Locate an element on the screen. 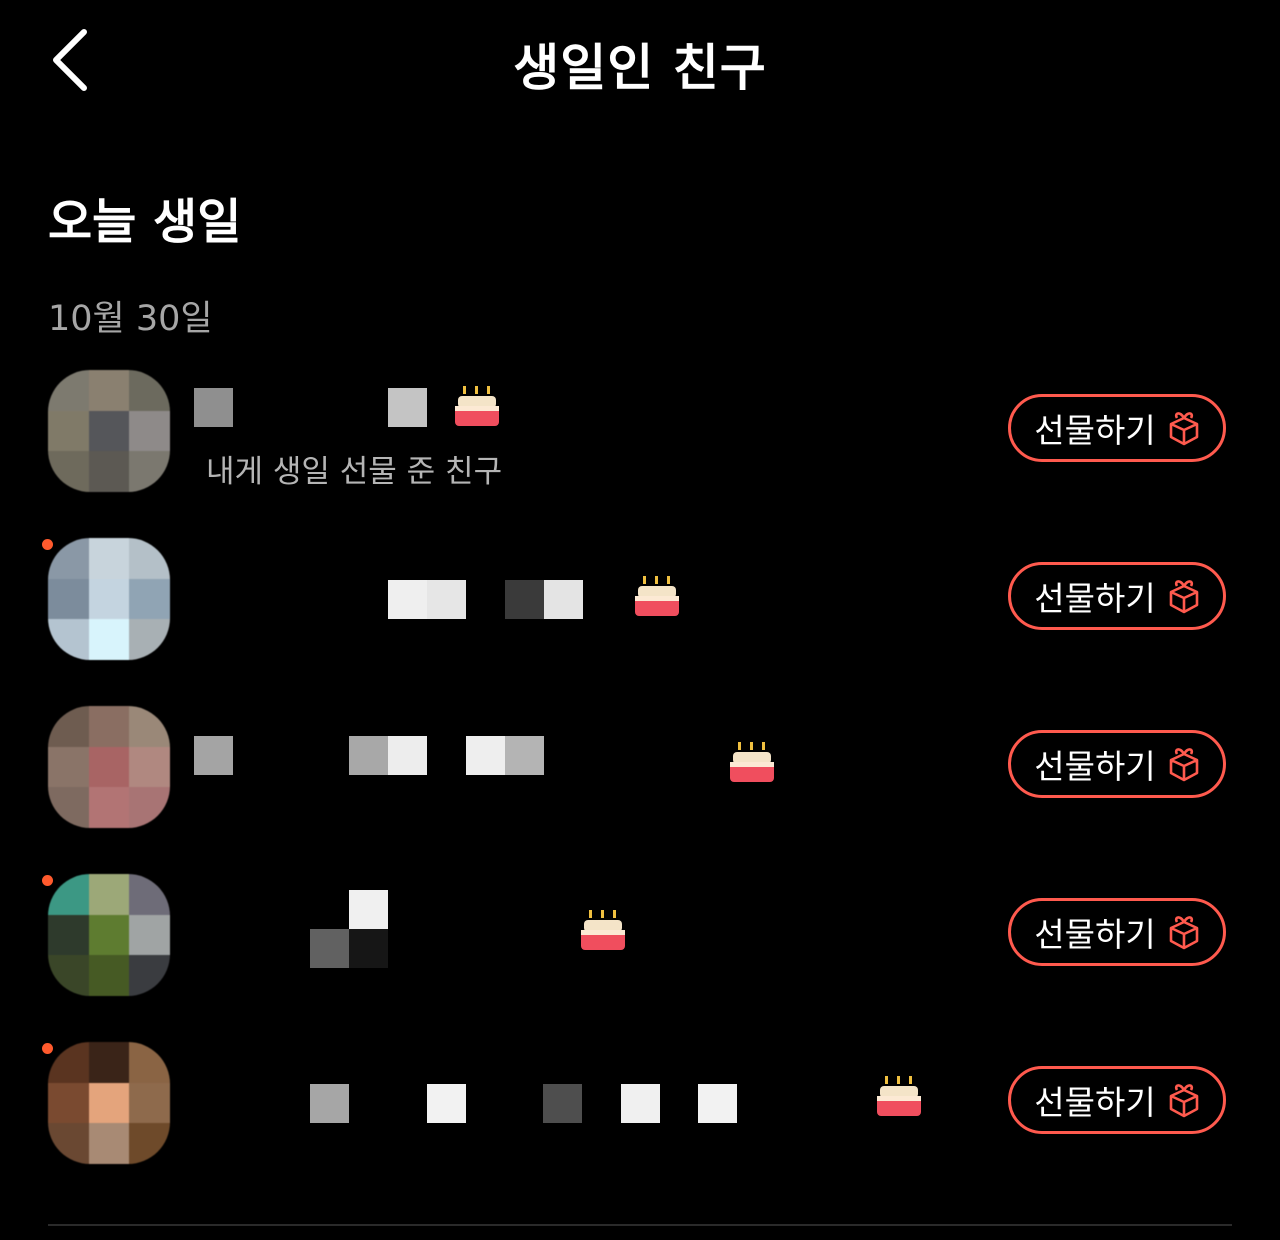 Image resolution: width=1280 pixels, height=1240 pixels. date-label: 10월 30일 is located at coordinates (130, 319).